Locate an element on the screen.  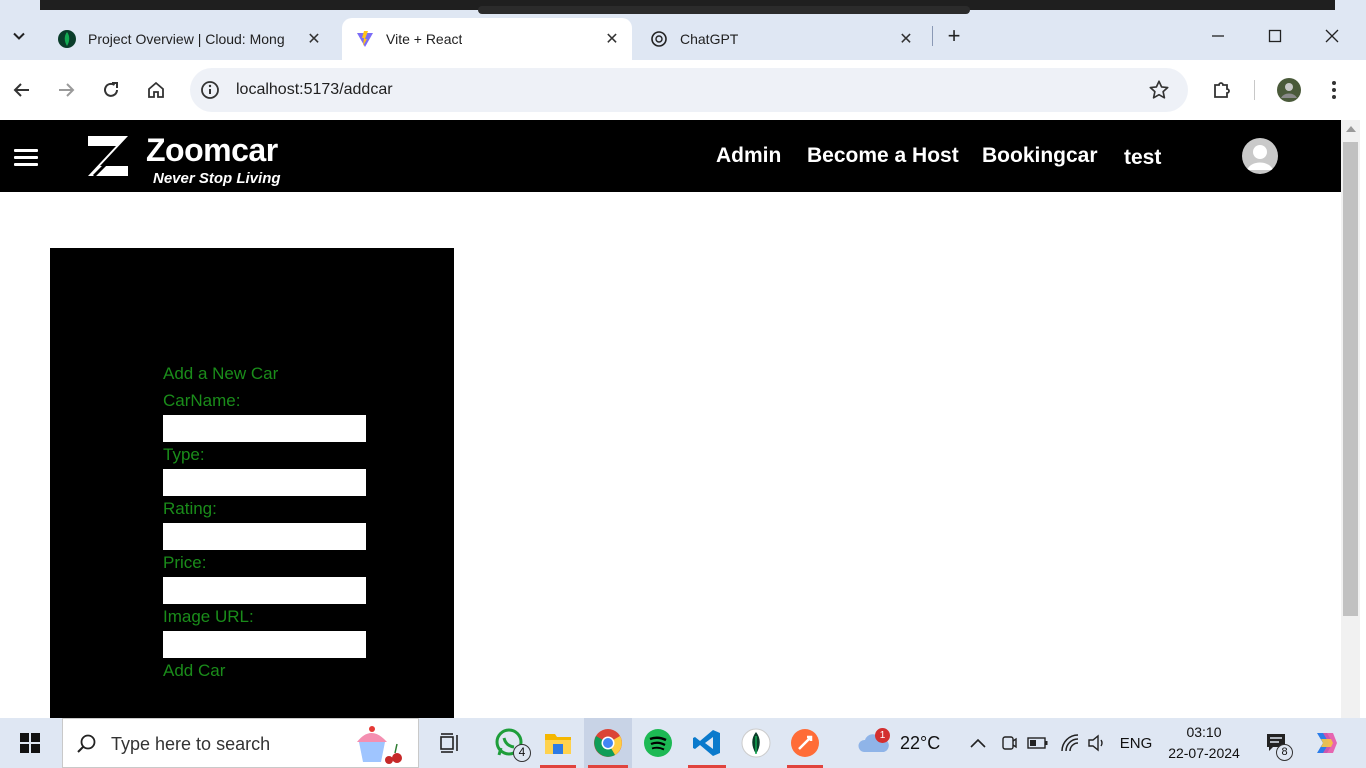
image-url-input is located at coordinates (264, 644).